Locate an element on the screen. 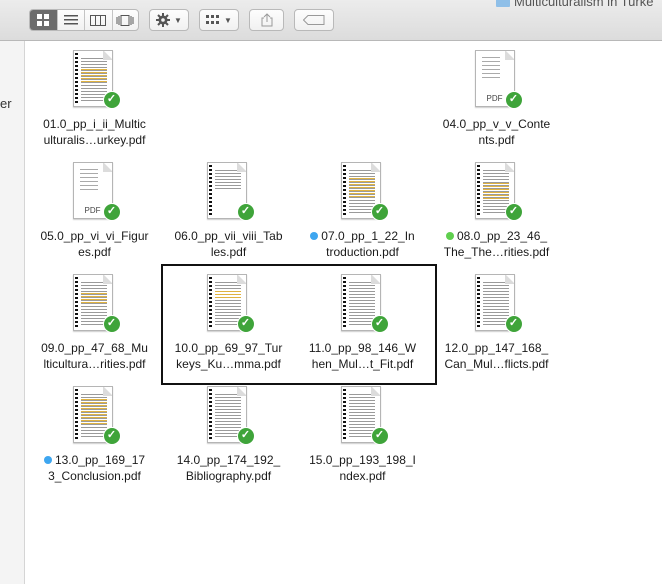 The image size is (662, 584). share-inner is located at coordinates (266, 20).